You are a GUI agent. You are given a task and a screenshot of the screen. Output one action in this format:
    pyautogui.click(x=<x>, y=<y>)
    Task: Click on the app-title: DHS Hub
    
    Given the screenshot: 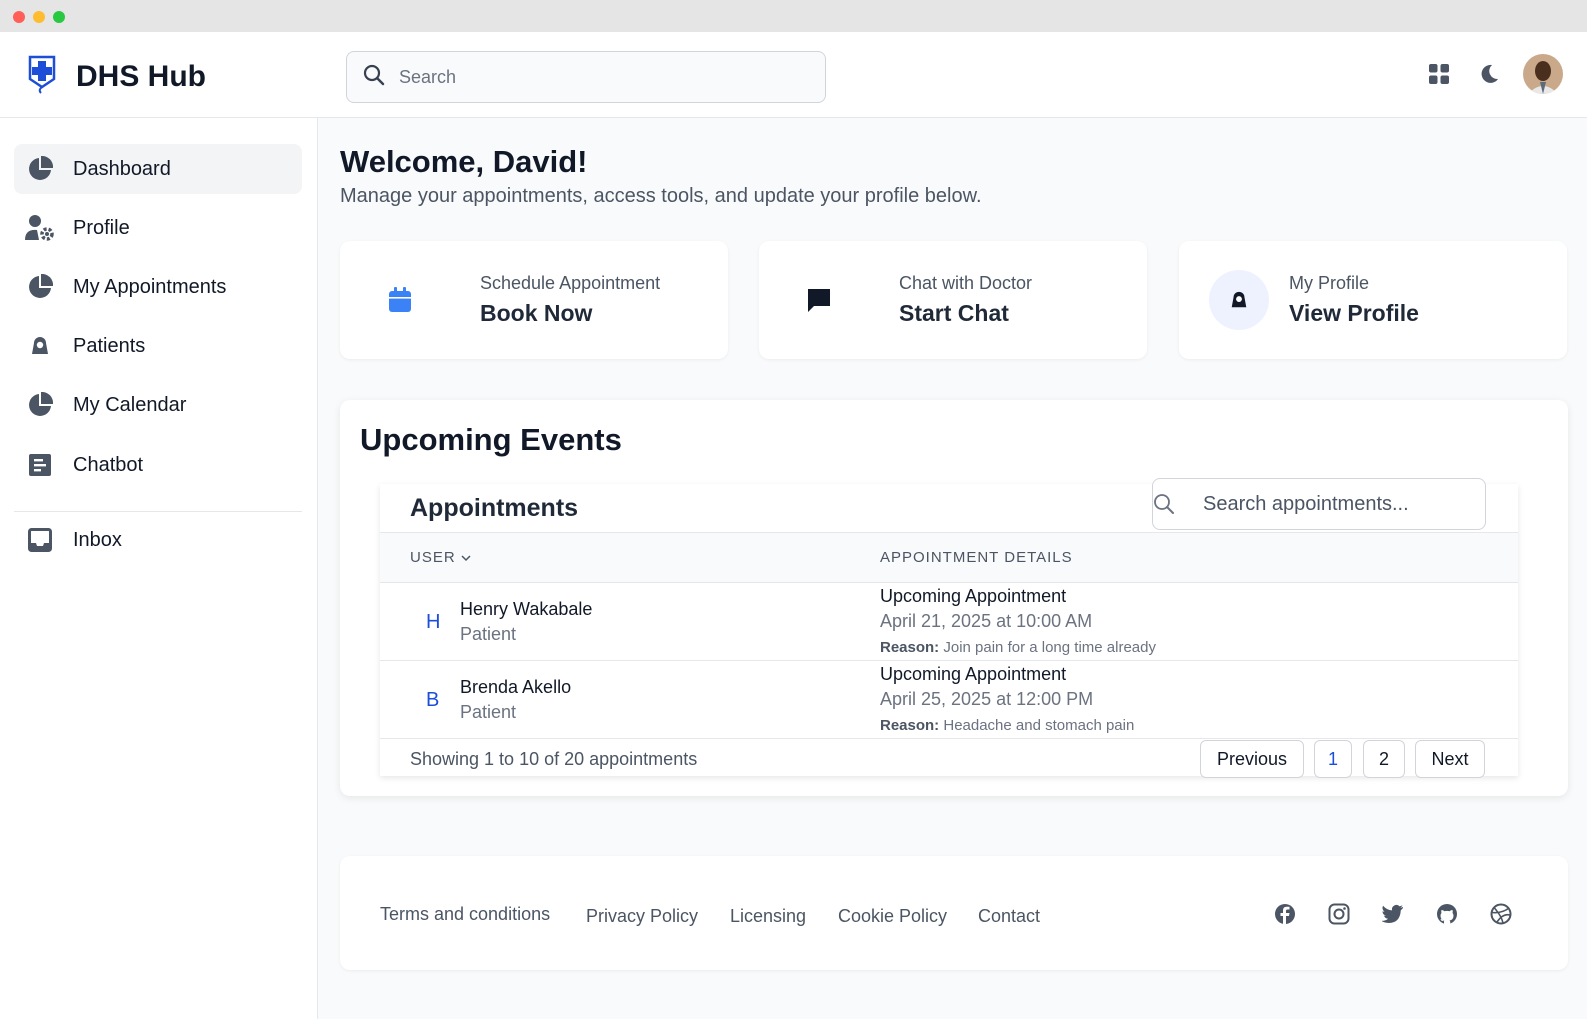 What is the action you would take?
    pyautogui.click(x=141, y=76)
    